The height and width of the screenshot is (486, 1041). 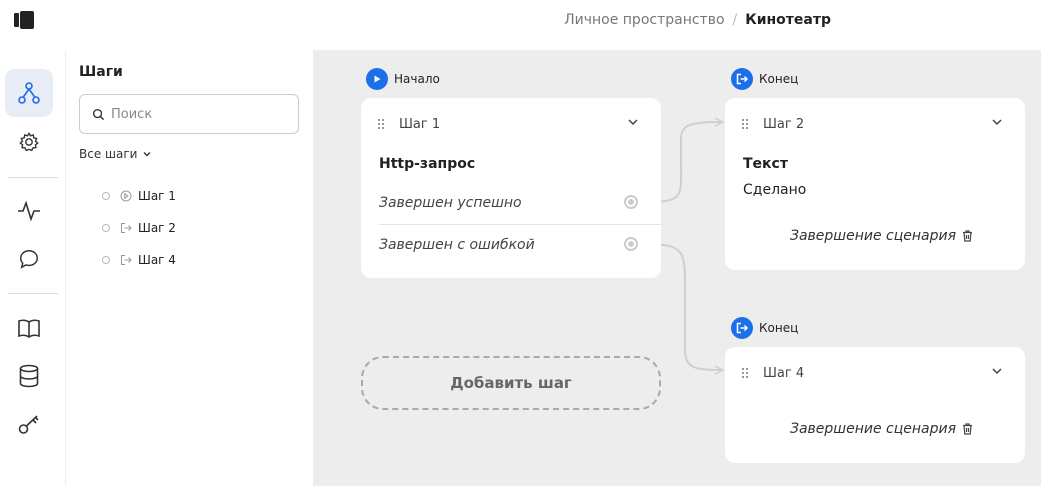 What do you see at coordinates (631, 202) in the screenshot?
I see `output-port-success` at bounding box center [631, 202].